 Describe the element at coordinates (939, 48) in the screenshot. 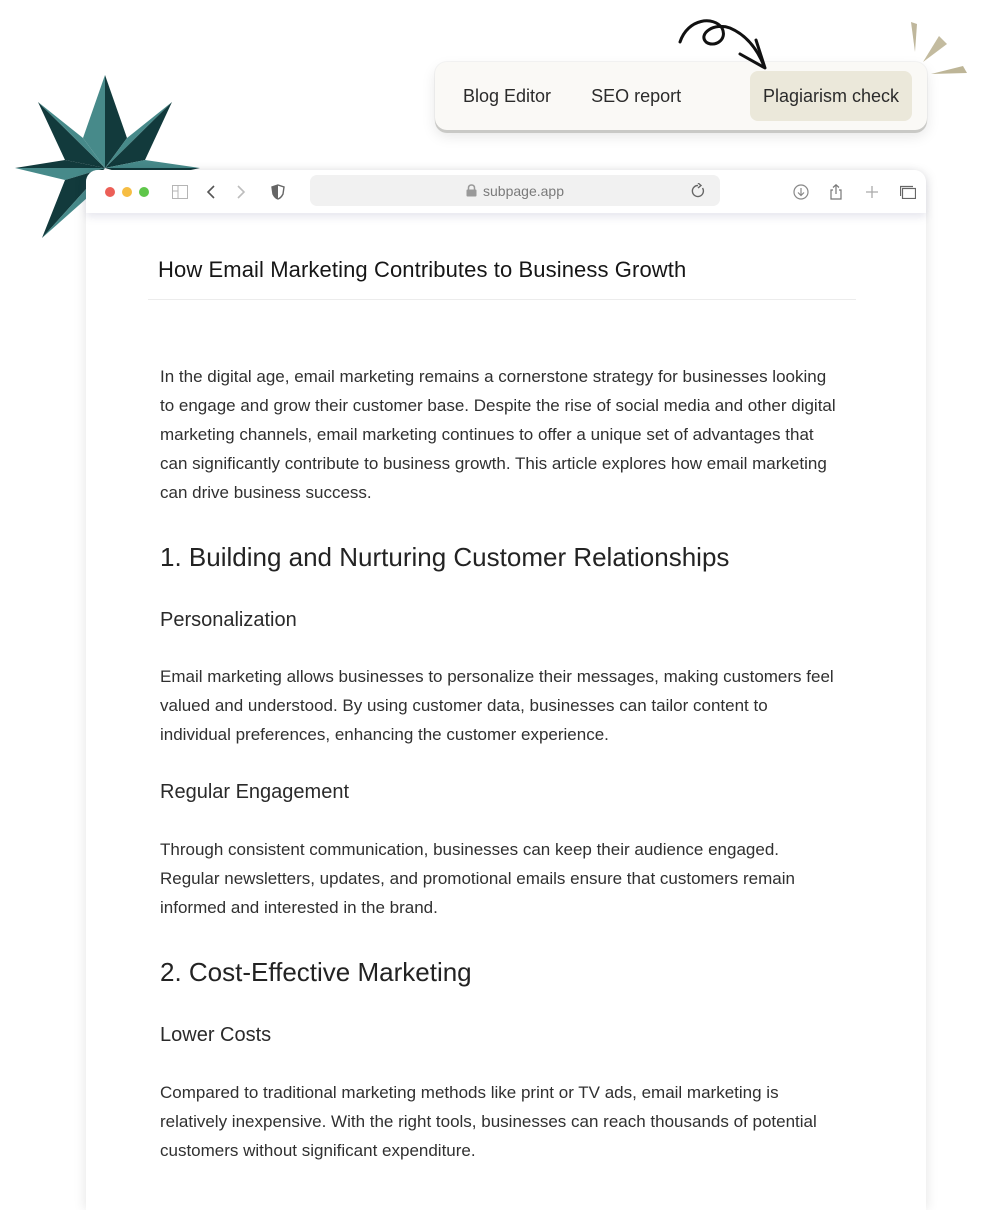

I see `sparkle-icon` at that location.